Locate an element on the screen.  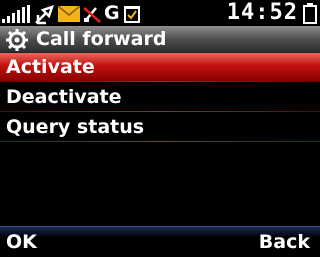
back-softkey: Back is located at coordinates (284, 242).